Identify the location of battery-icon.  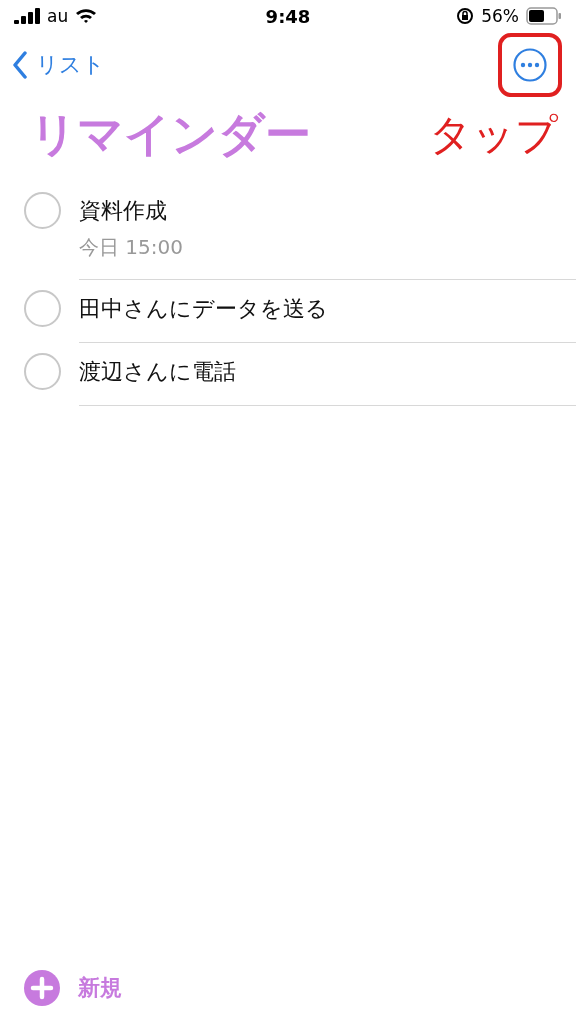
(544, 16).